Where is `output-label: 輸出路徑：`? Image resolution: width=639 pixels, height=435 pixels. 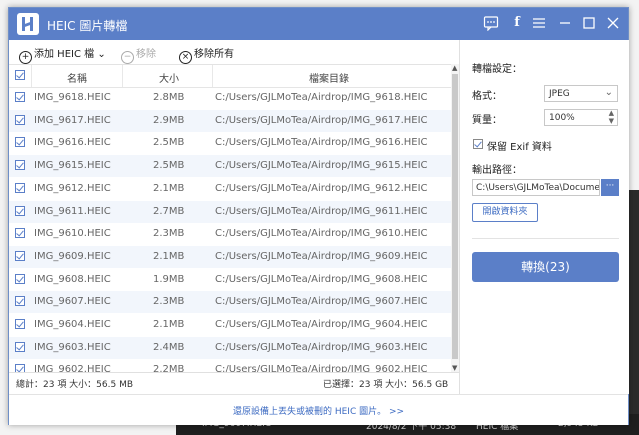
output-label: 輸出路徑： is located at coordinates (497, 170).